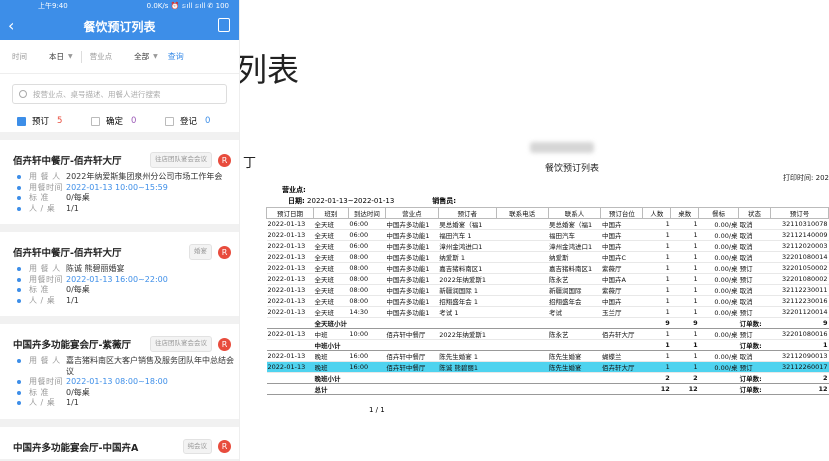  Describe the element at coordinates (115, 122) in the screenshot. I see `tab-label: 确定` at that location.